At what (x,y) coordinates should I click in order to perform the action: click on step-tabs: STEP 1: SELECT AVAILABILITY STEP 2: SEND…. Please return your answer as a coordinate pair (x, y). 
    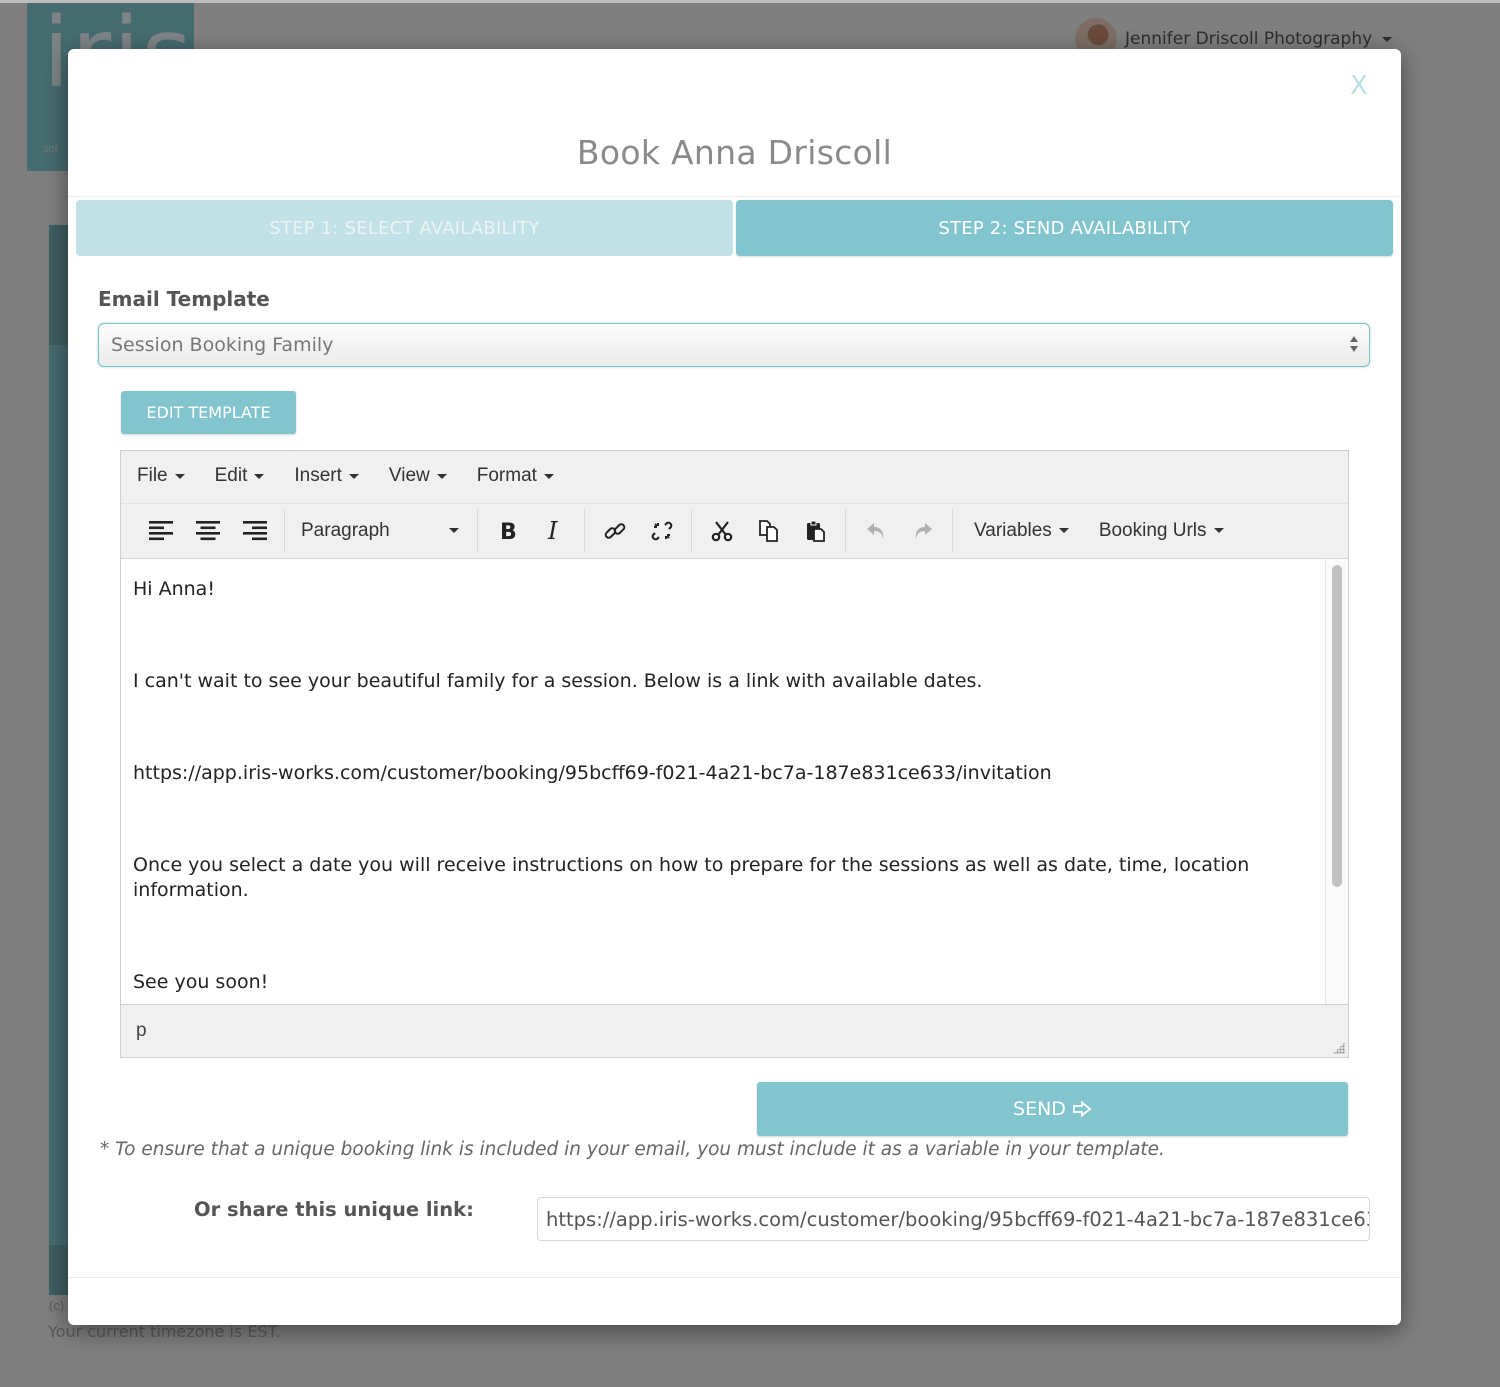
    Looking at the image, I should click on (734, 228).